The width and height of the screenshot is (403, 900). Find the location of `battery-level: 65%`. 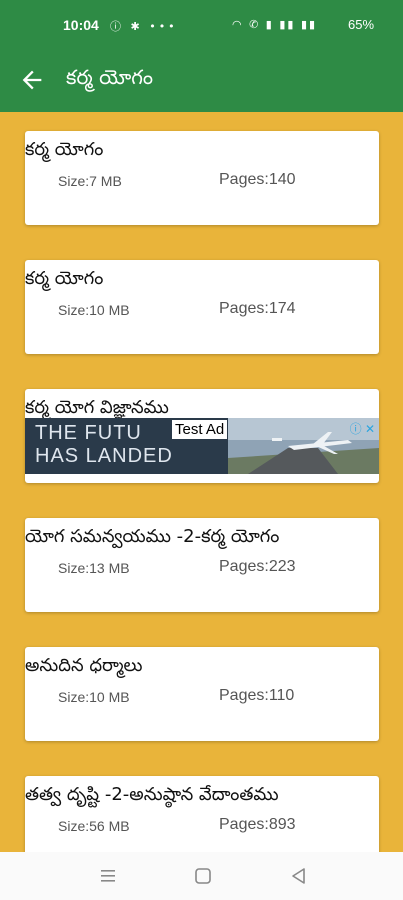

battery-level: 65% is located at coordinates (361, 24).